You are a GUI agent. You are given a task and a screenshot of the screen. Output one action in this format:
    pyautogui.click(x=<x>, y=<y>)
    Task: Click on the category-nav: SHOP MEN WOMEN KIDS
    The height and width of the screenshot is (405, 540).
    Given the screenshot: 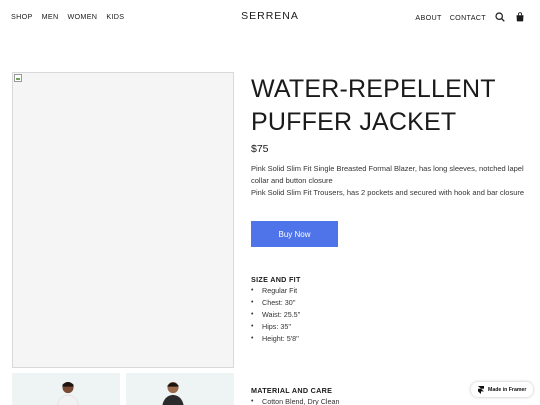 What is the action you would take?
    pyautogui.click(x=67, y=16)
    